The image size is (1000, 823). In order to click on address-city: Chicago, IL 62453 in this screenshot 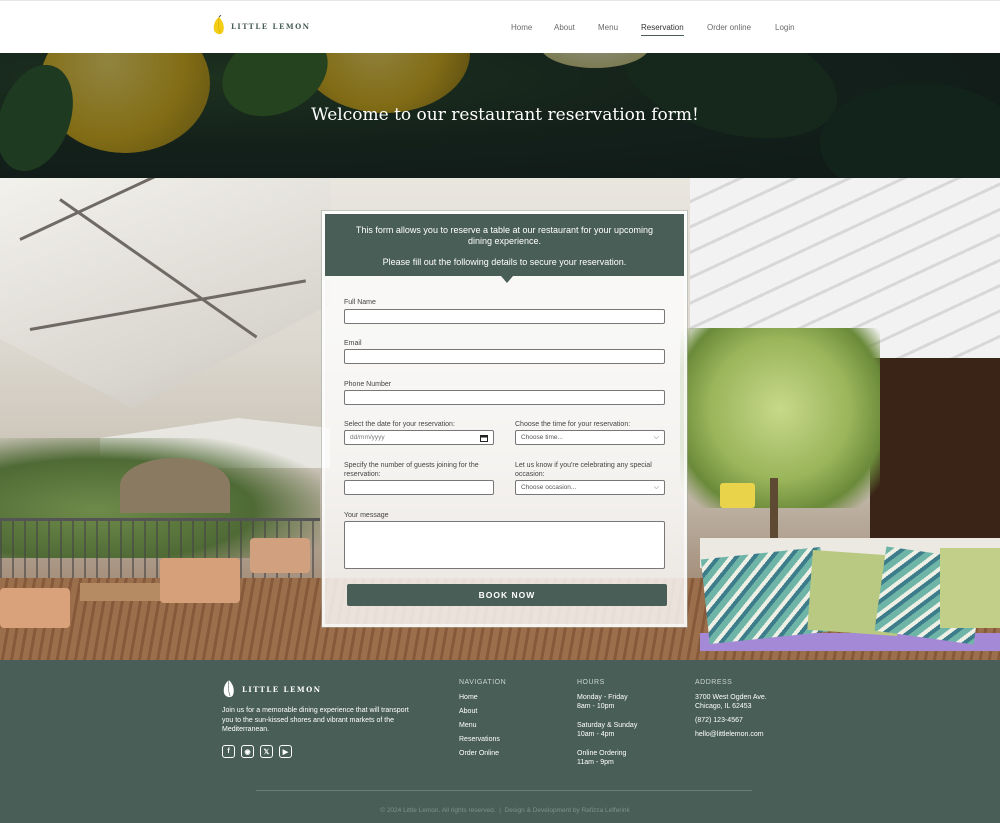, I will do `click(723, 706)`.